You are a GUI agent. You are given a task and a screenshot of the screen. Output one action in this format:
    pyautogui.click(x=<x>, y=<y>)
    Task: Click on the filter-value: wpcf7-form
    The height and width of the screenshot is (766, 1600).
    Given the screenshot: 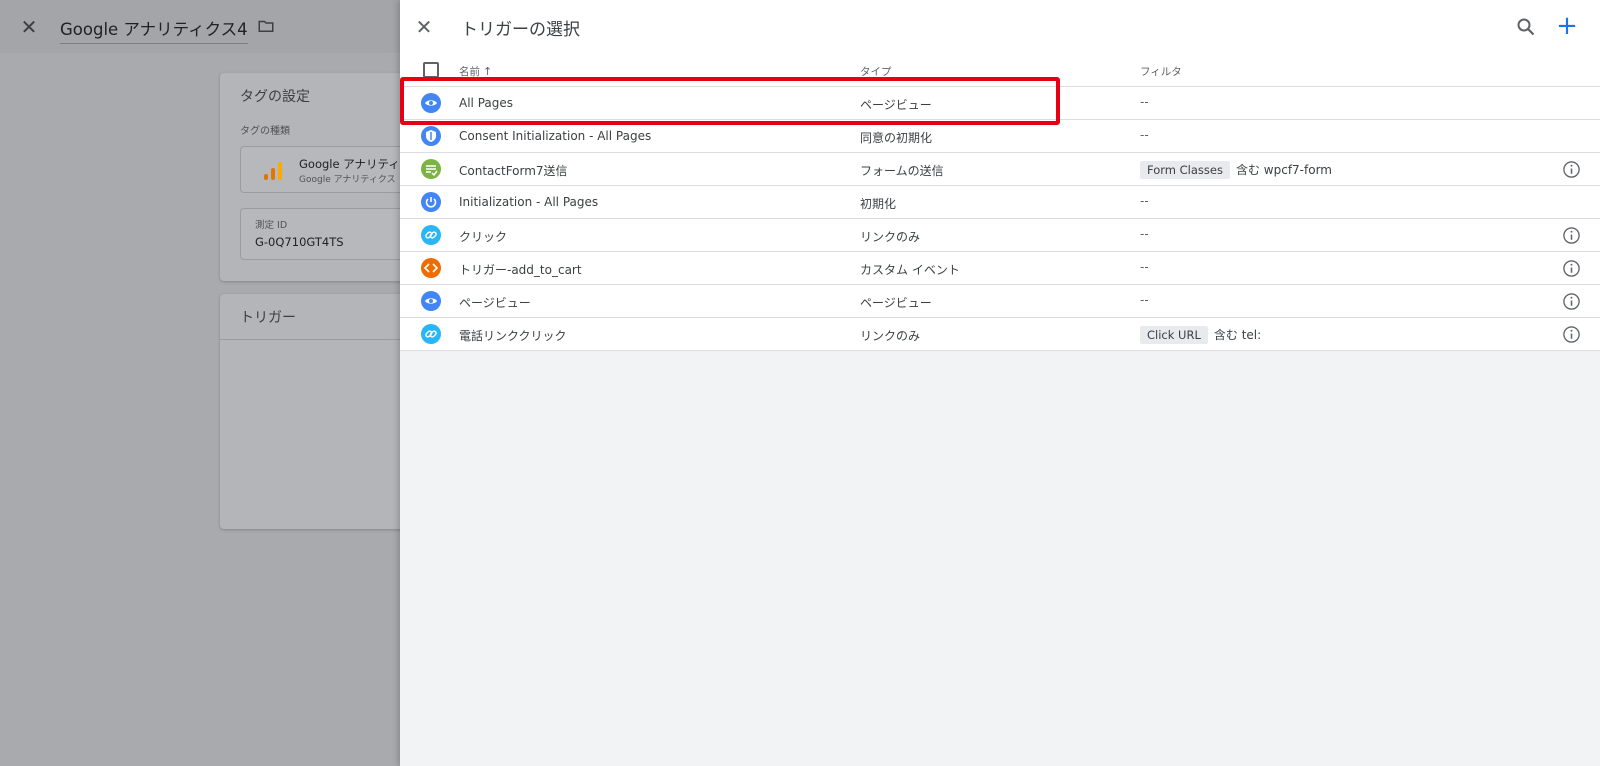 What is the action you would take?
    pyautogui.click(x=1297, y=170)
    